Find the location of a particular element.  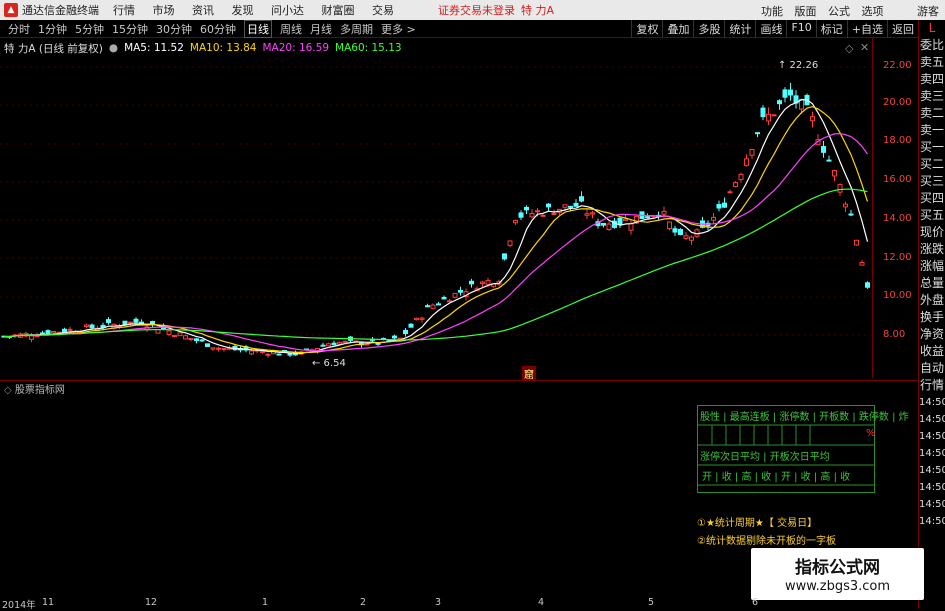

period-monthly: 月线 is located at coordinates (321, 29).